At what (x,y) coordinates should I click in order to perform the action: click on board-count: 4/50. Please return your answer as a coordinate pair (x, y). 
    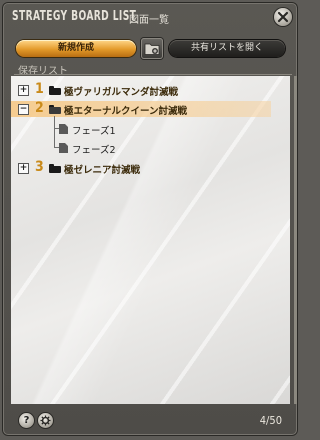
    Looking at the image, I should click on (270, 420).